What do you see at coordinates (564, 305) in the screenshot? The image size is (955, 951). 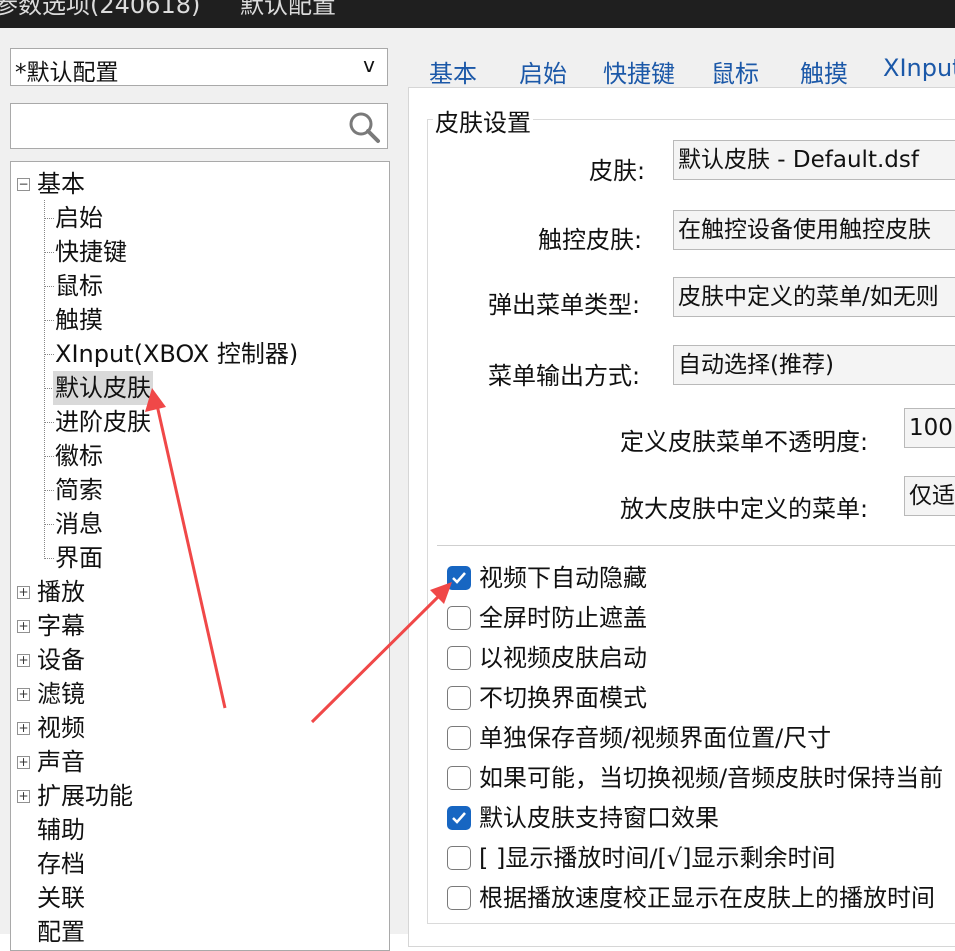 I see `popup-menu-type-label: 弹出菜单类型:` at bounding box center [564, 305].